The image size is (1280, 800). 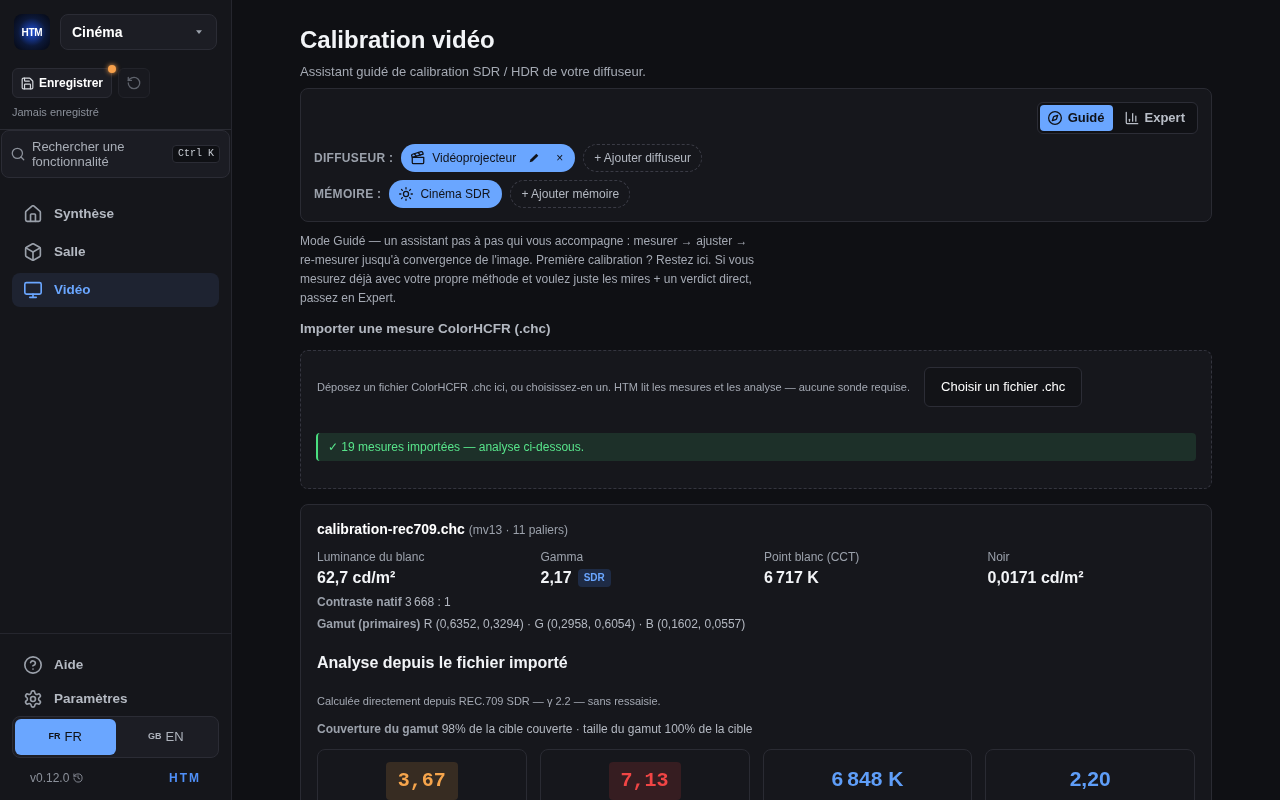 What do you see at coordinates (32, 32) in the screenshot?
I see `app-logo: HTM` at bounding box center [32, 32].